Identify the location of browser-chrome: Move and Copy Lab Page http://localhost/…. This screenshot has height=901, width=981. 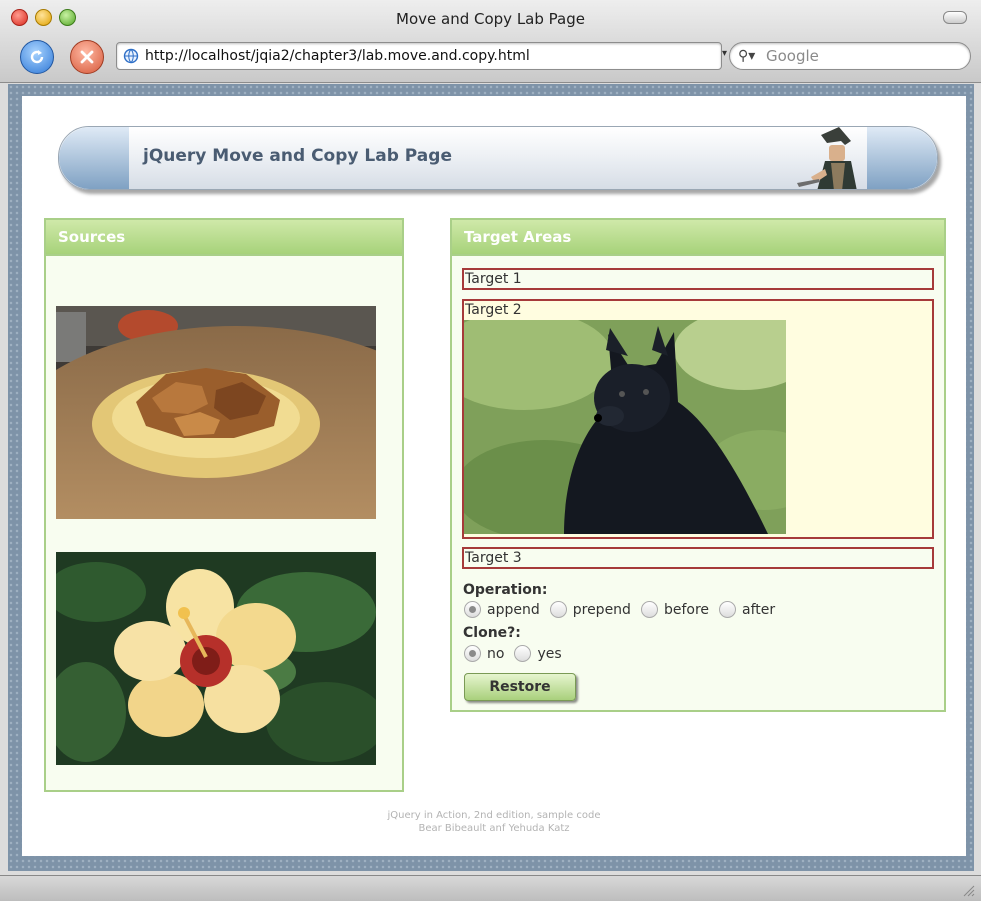
(490, 41).